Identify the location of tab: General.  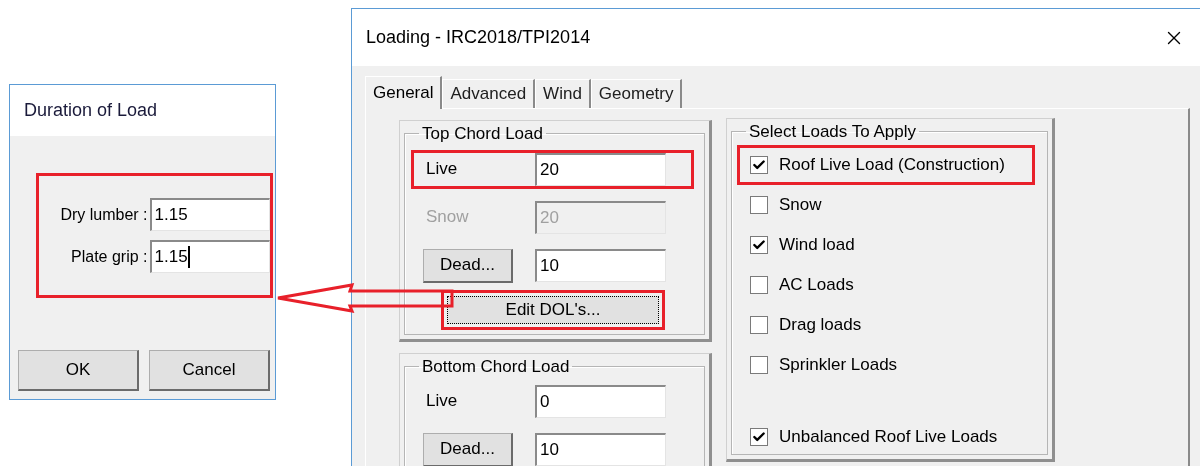
(404, 92).